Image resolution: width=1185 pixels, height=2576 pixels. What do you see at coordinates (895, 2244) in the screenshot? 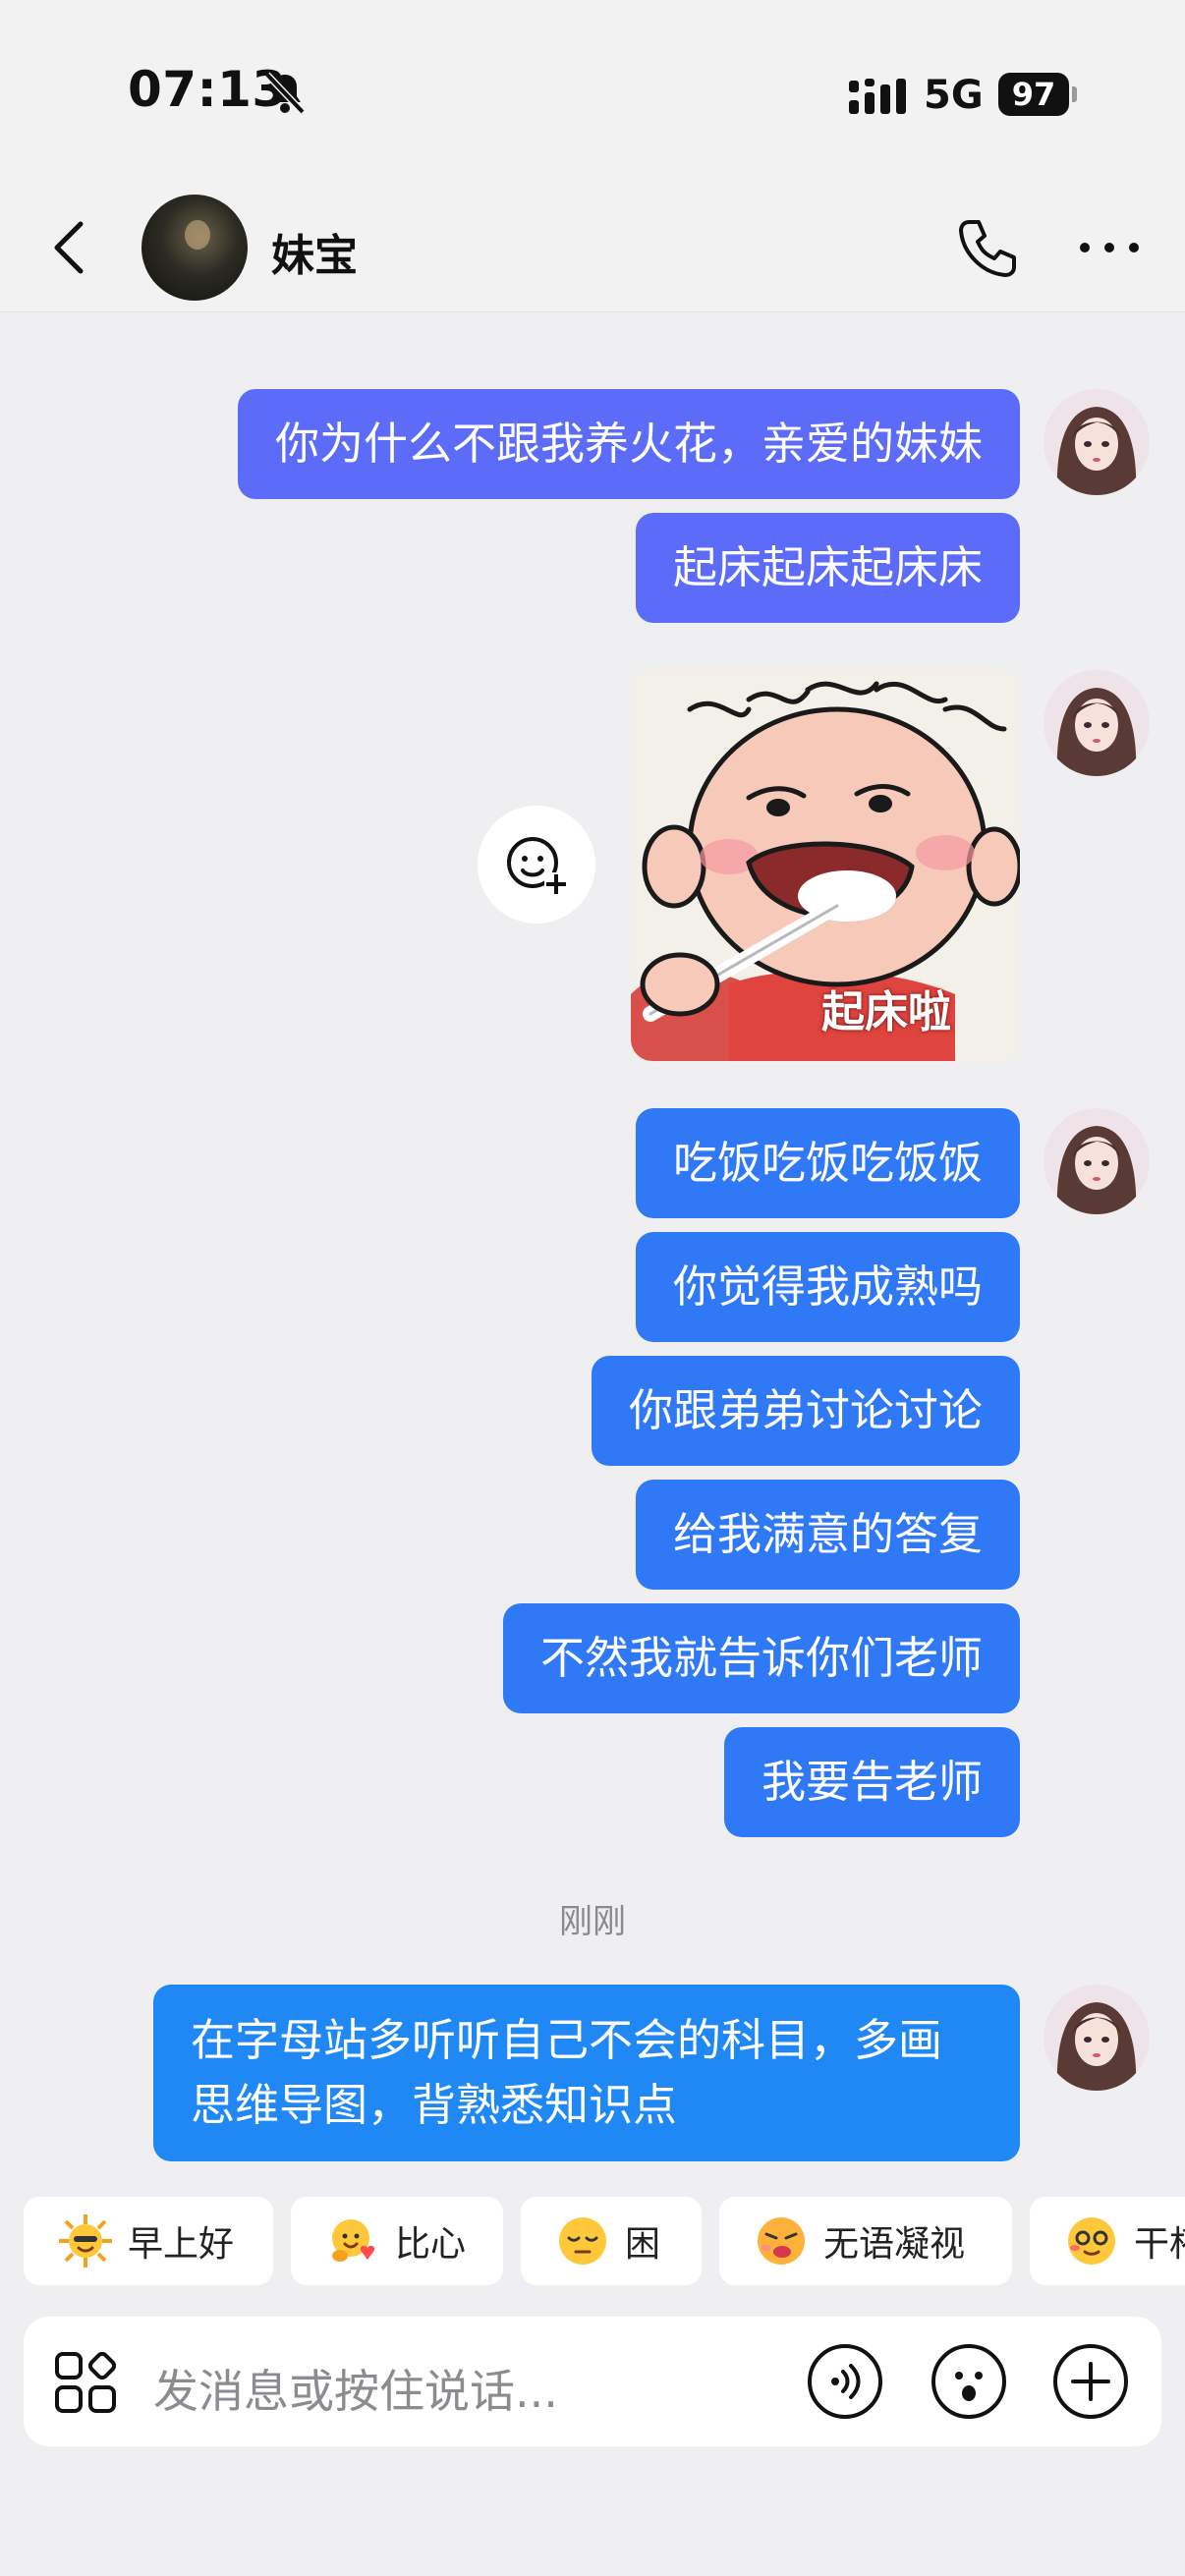
I see `quick-reply-label: 无语凝视` at bounding box center [895, 2244].